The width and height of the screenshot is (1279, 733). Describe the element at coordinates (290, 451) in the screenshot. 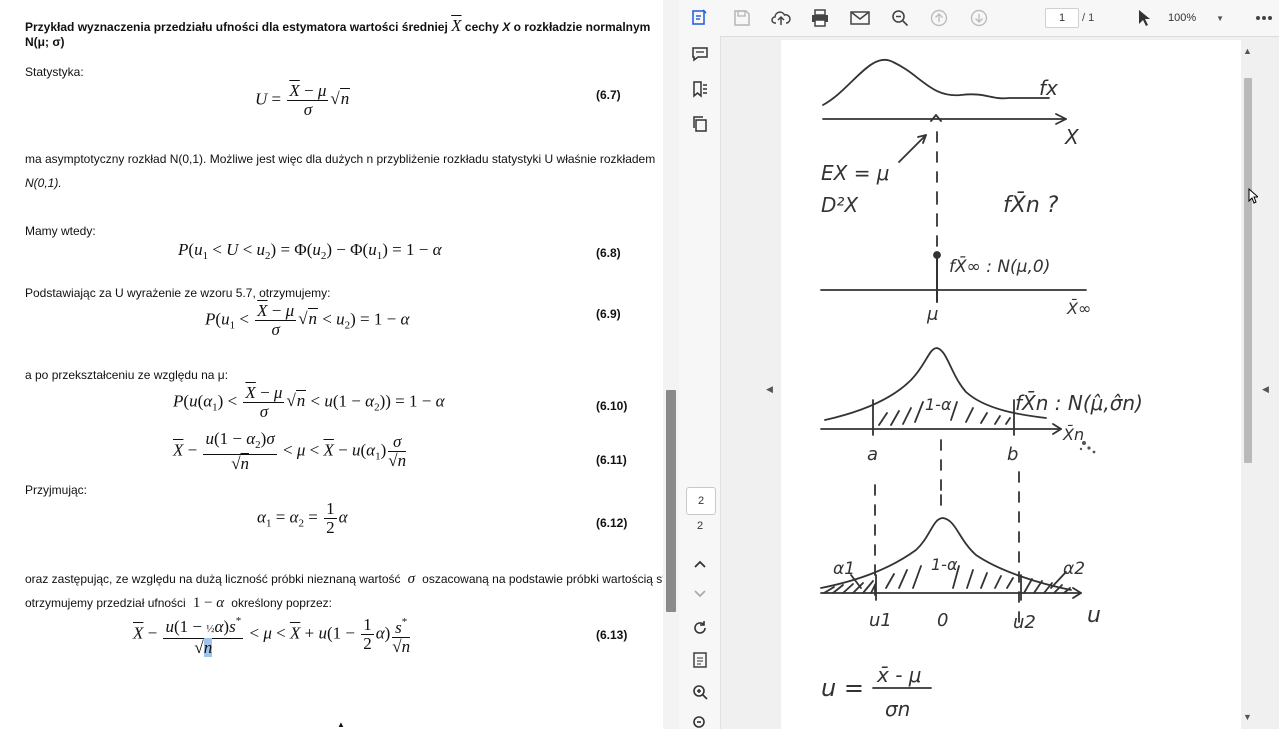

I see `formula-6-11: X − u(1 − α2)σ √n < μ < X − u(α1) σ √n` at that location.